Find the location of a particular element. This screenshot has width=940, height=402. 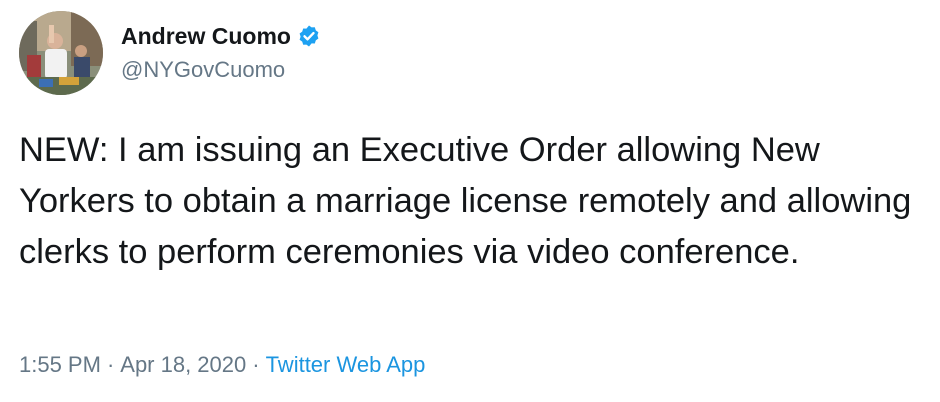

author-names: Andrew Cuomo @NYGovCuomo is located at coordinates (221, 53).